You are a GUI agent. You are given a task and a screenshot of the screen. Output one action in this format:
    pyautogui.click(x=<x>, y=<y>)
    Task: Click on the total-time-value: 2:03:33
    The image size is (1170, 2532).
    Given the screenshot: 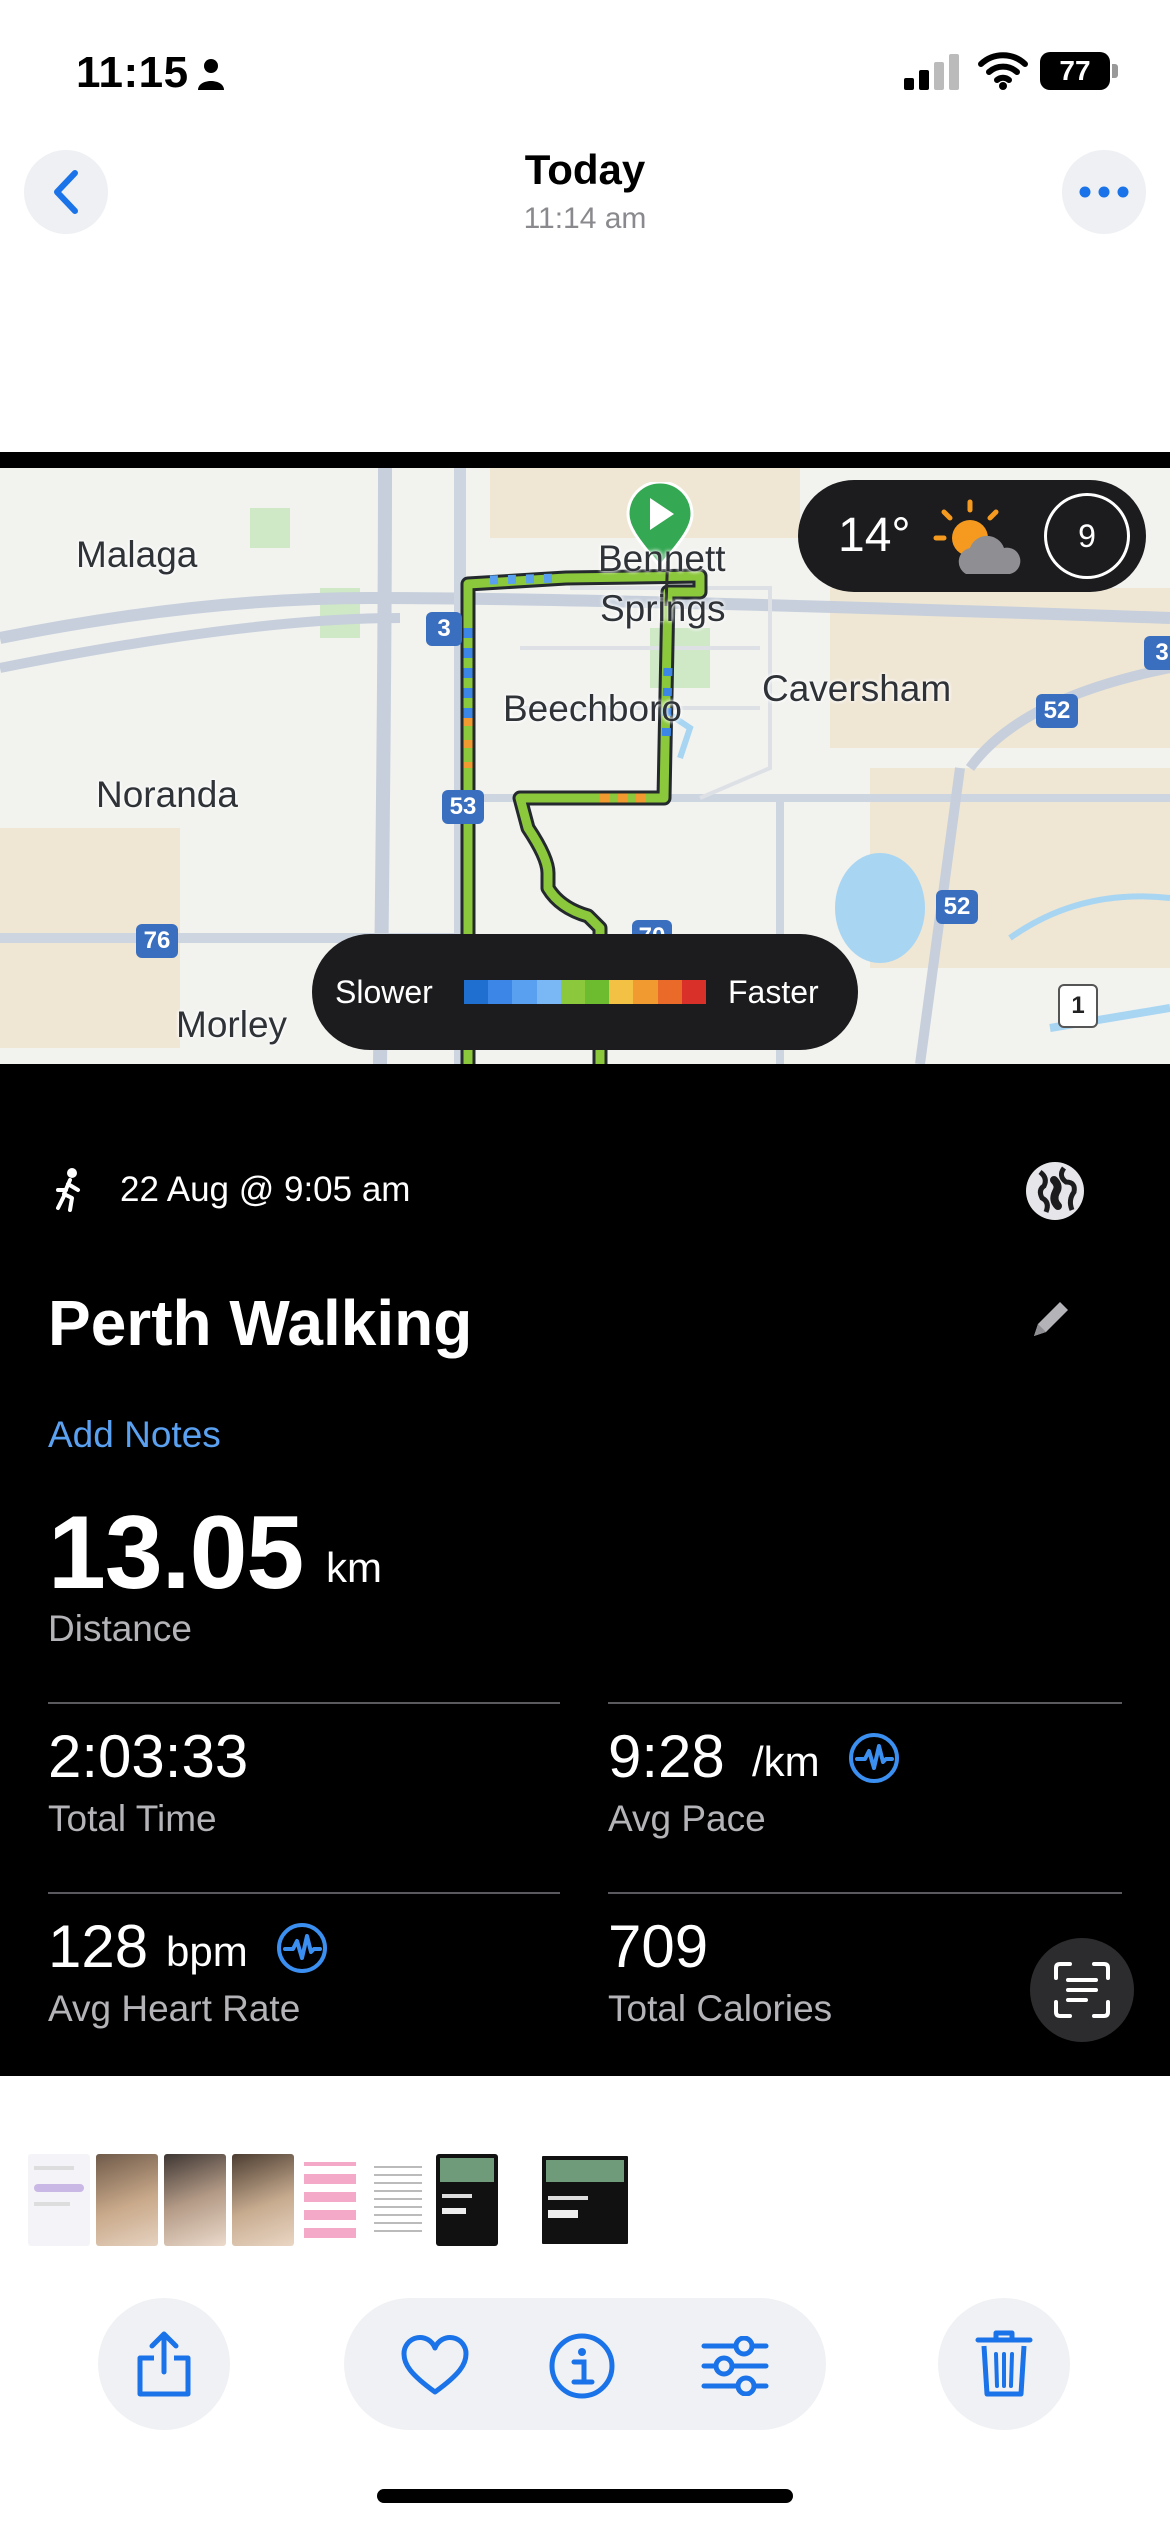 What is the action you would take?
    pyautogui.click(x=148, y=1756)
    